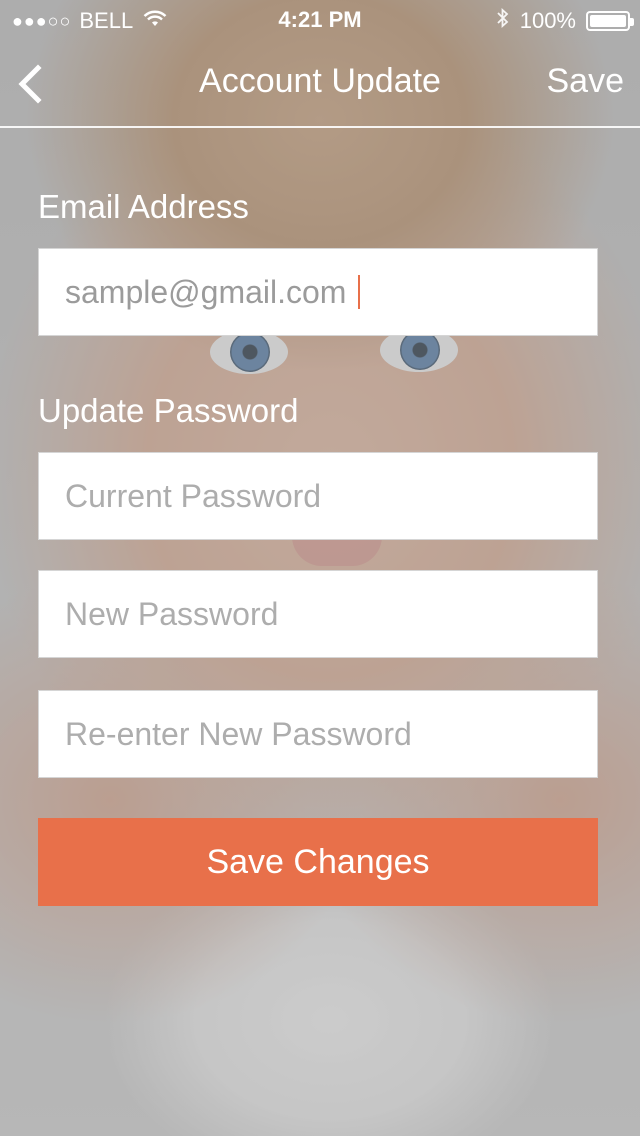  Describe the element at coordinates (586, 81) in the screenshot. I see `nav-save-button: Save` at that location.